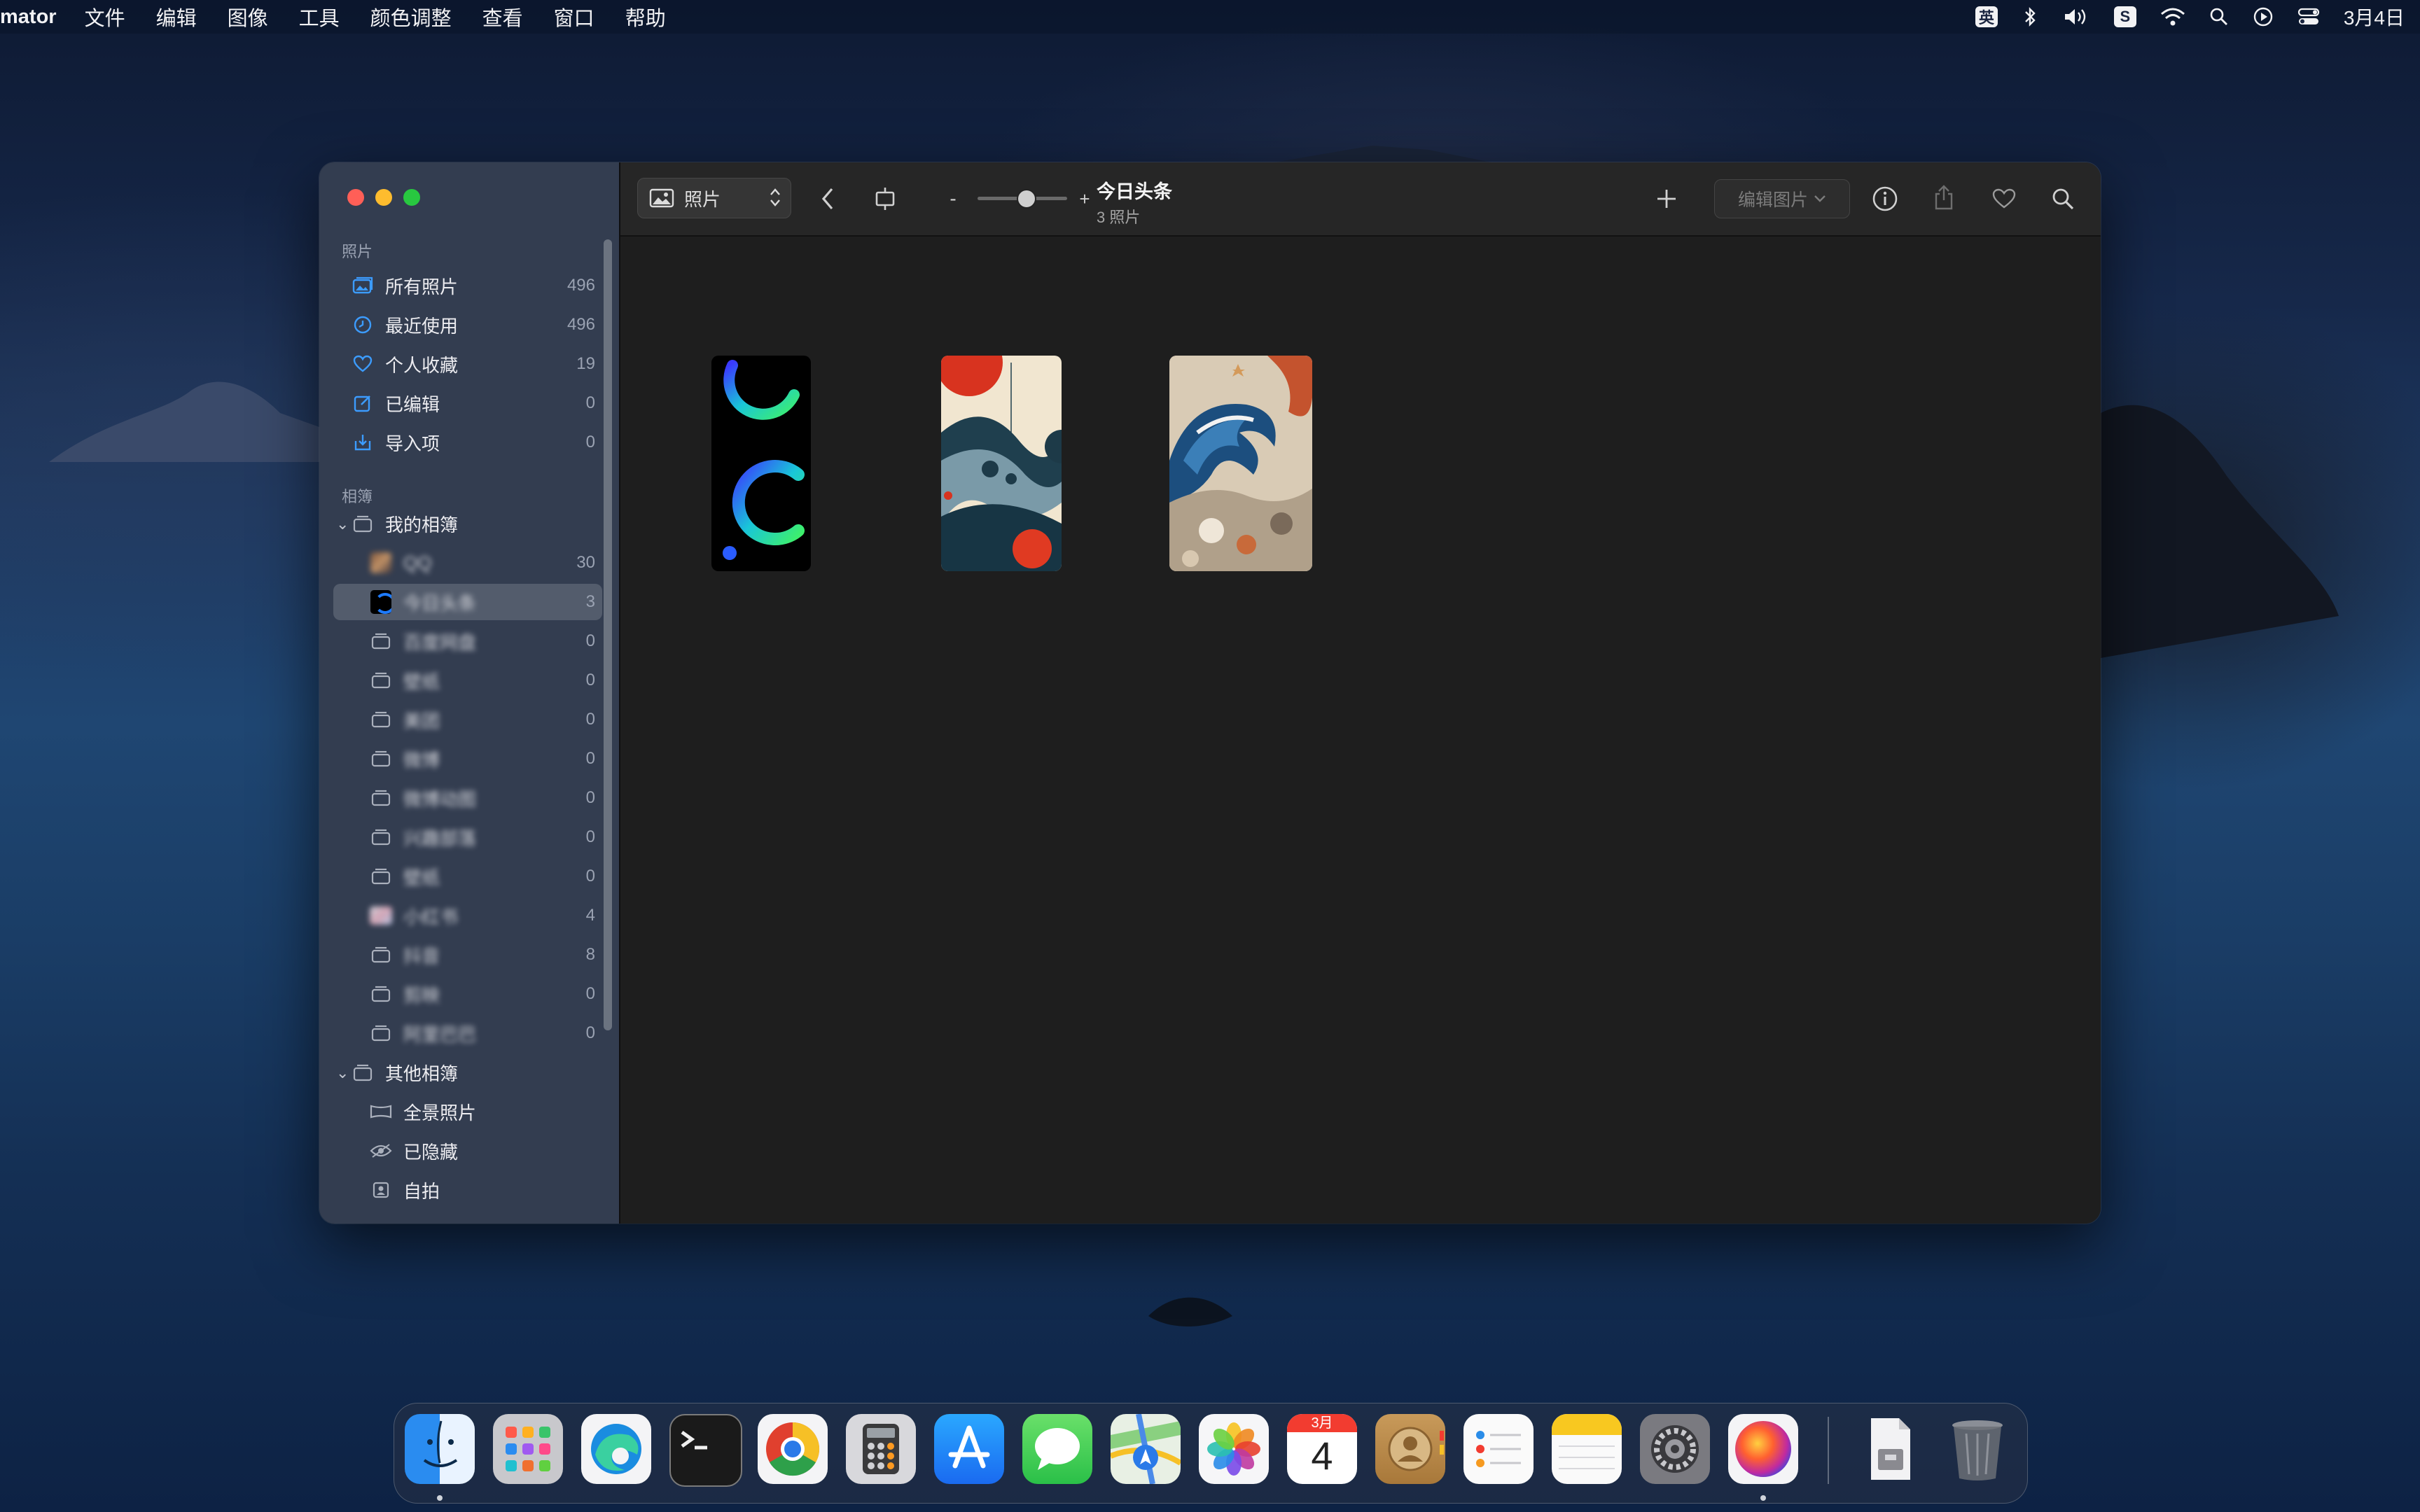 This screenshot has width=2420, height=1512. What do you see at coordinates (440, 1113) in the screenshot?
I see `sidebar-item-label: 全景照片` at bounding box center [440, 1113].